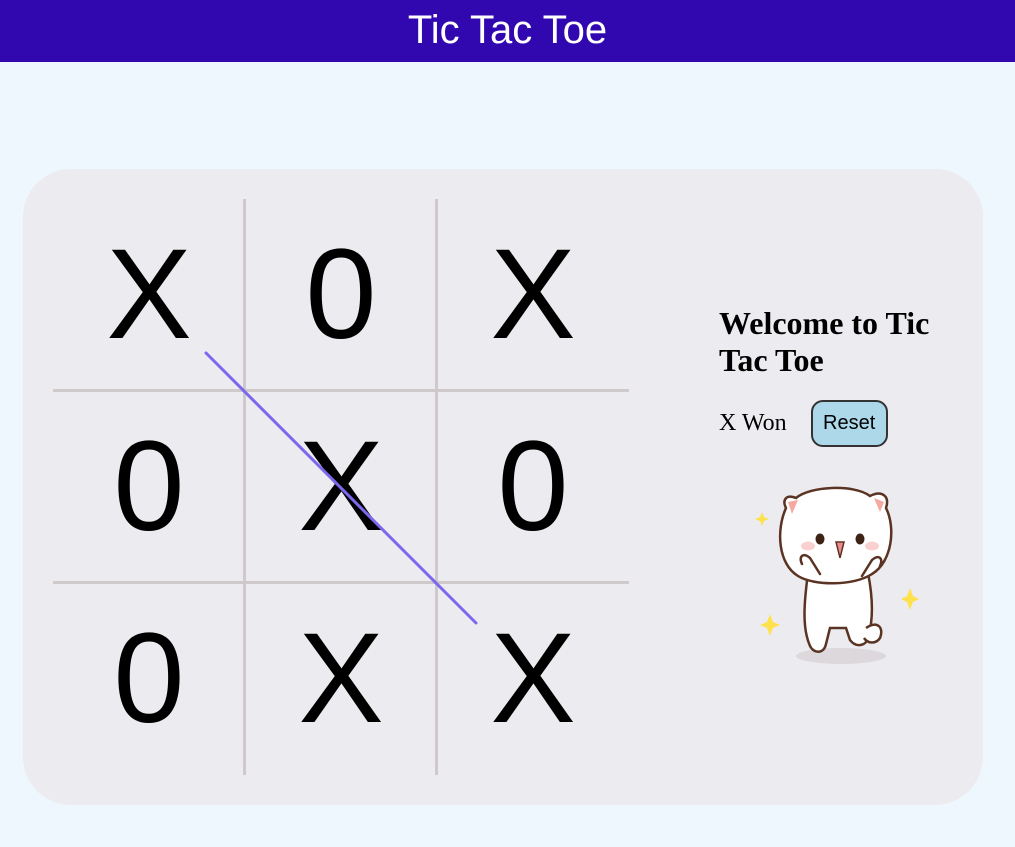 This screenshot has width=1015, height=847. I want to click on reset-button: Reset, so click(849, 423).